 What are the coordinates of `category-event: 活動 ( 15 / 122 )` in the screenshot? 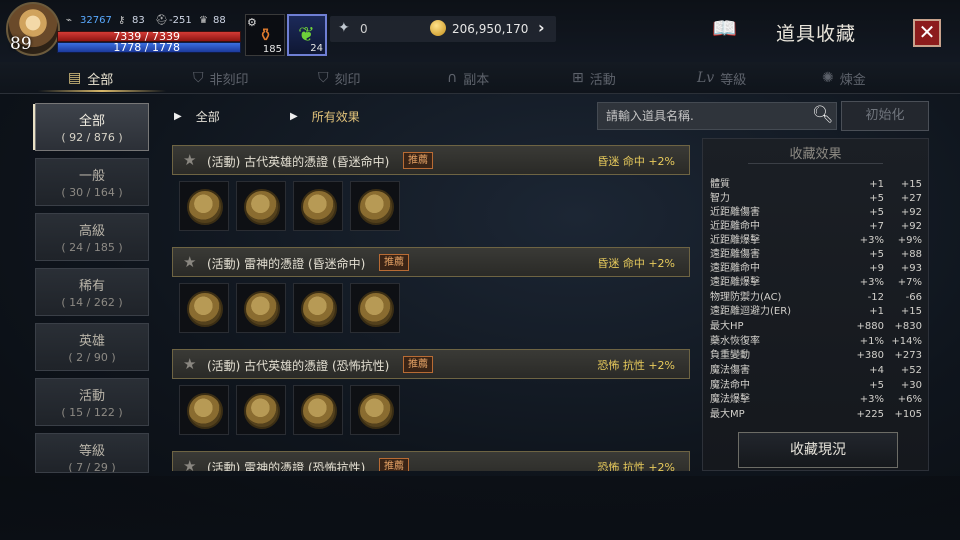 It's located at (92, 402).